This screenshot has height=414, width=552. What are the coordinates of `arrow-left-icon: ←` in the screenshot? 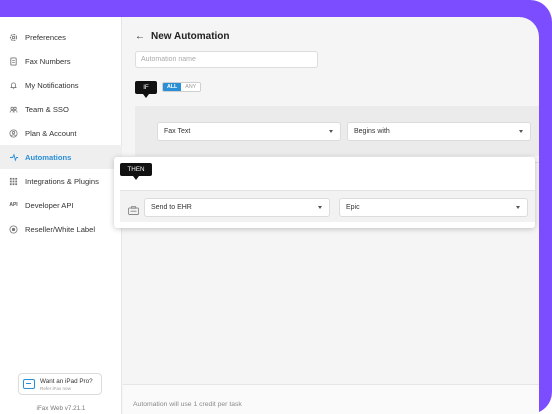 It's located at (140, 36).